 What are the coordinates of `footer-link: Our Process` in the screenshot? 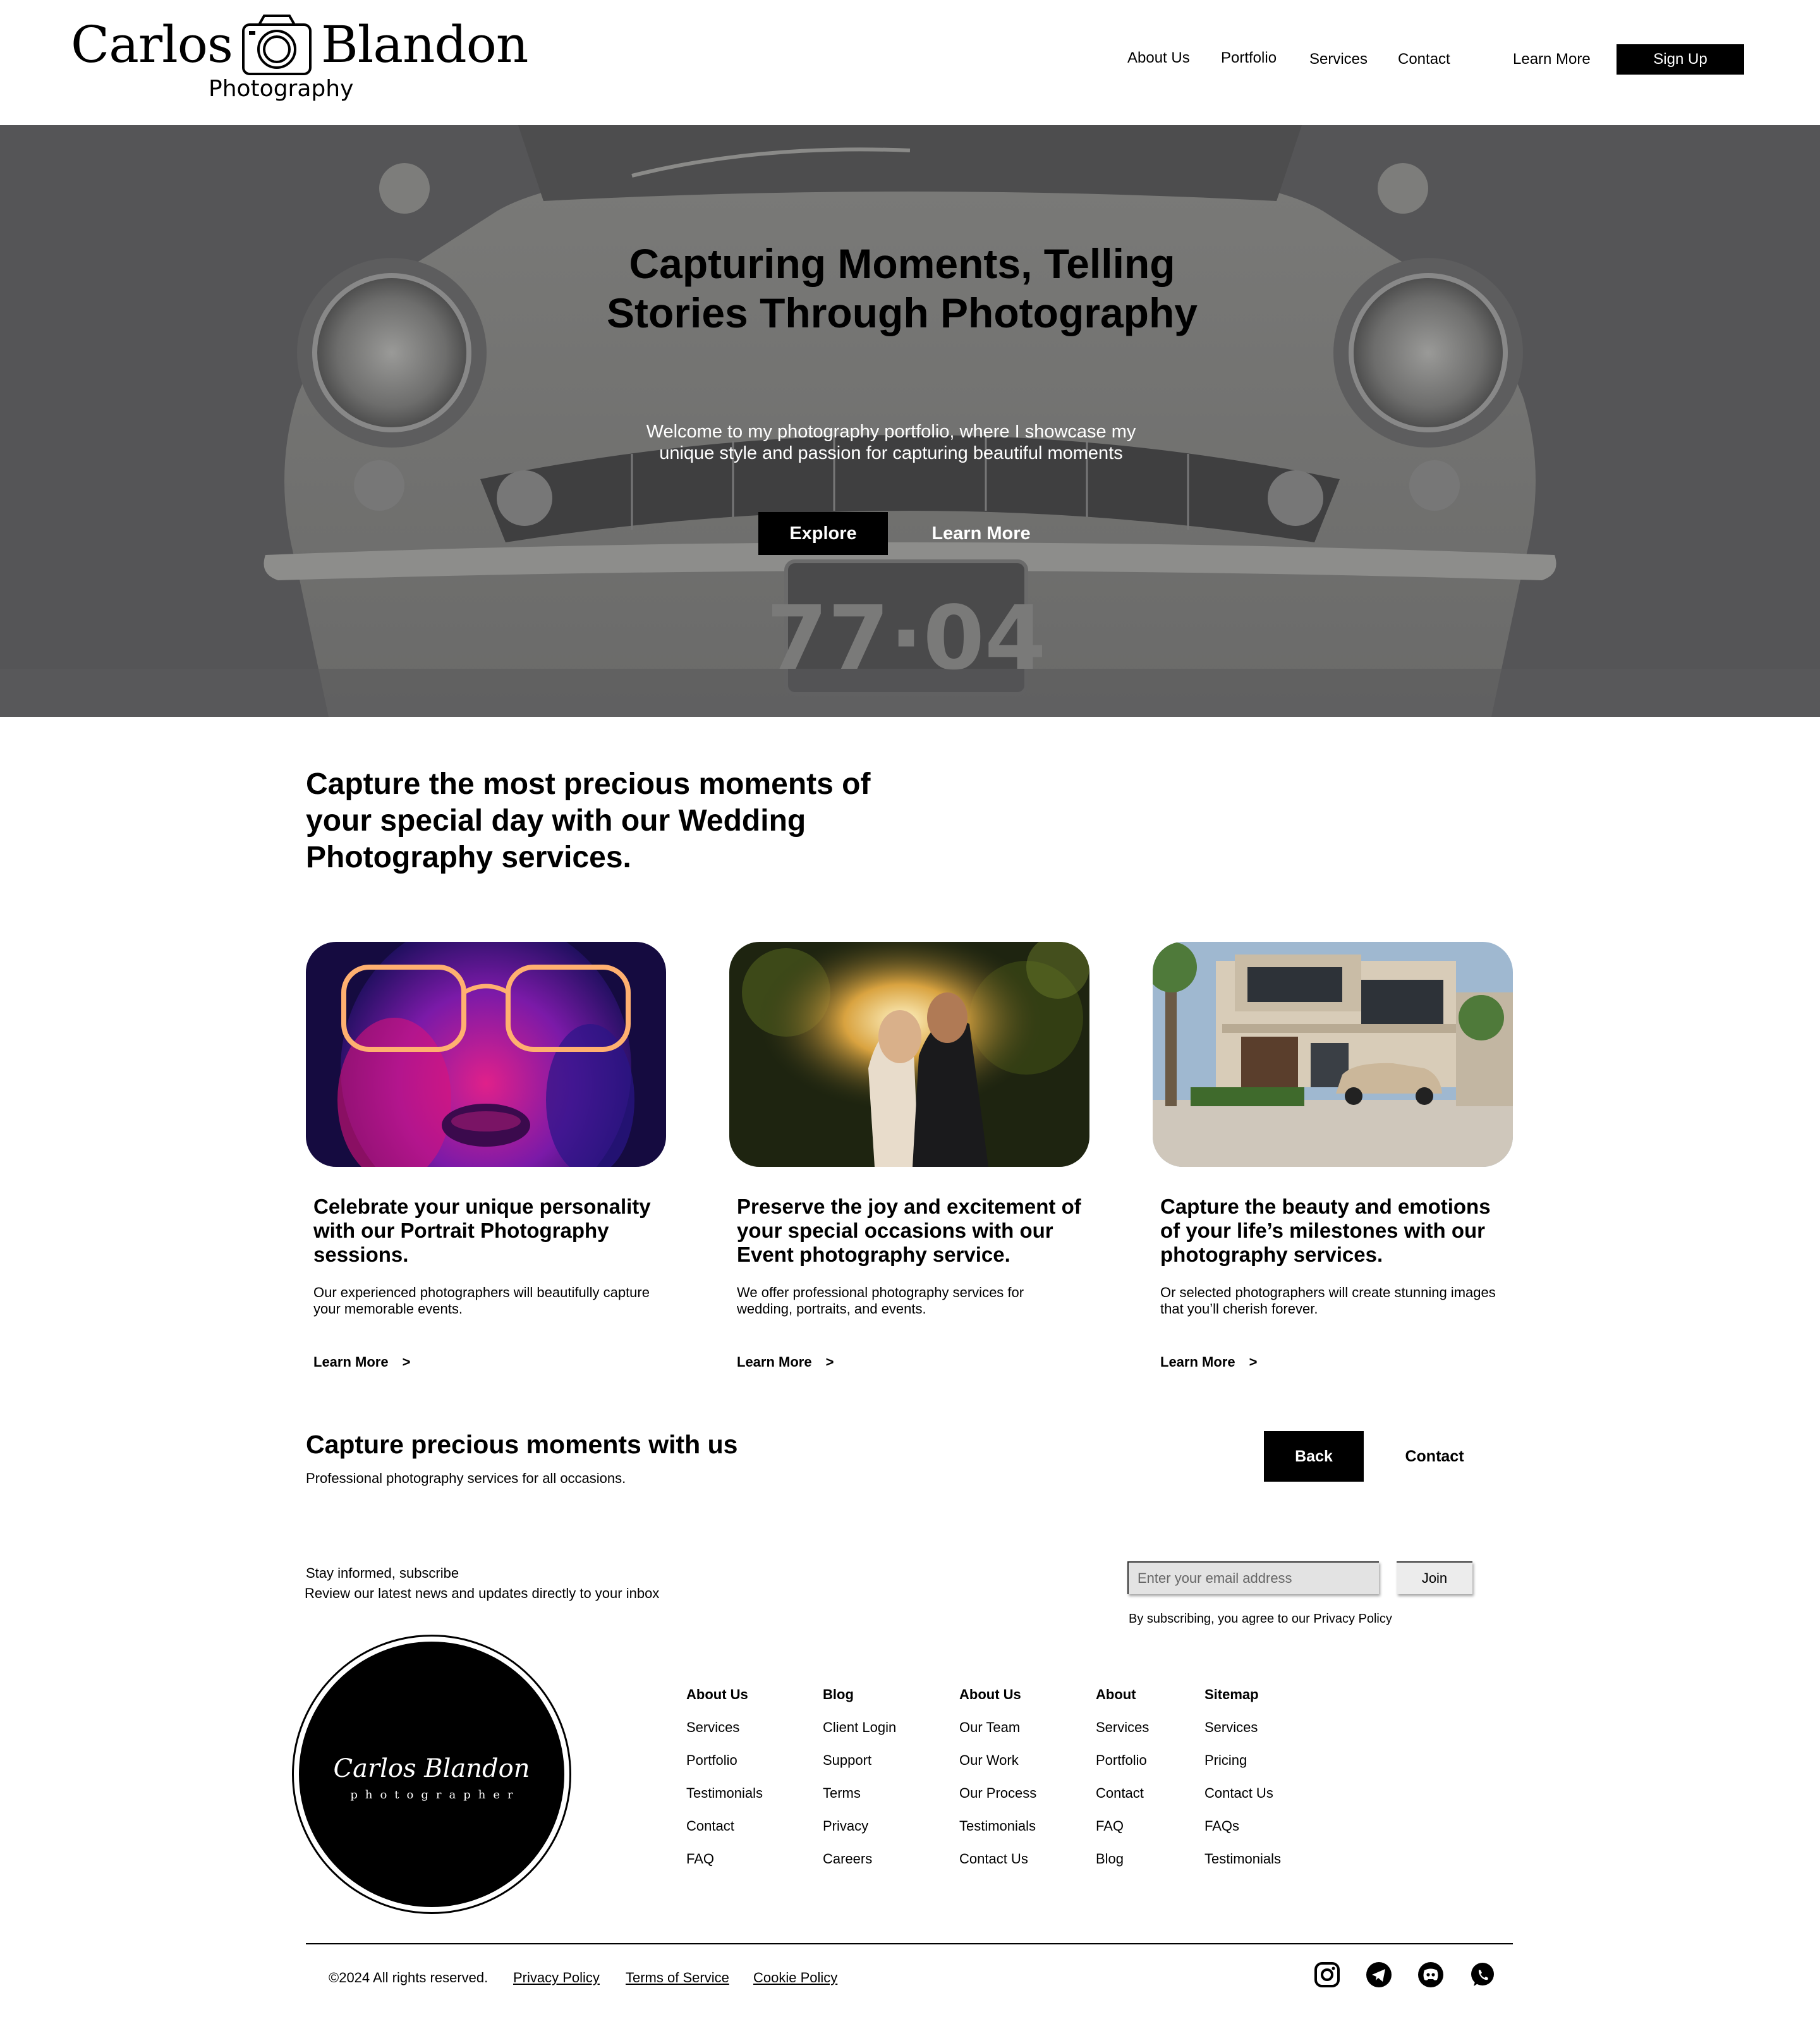 It's located at (997, 1801).